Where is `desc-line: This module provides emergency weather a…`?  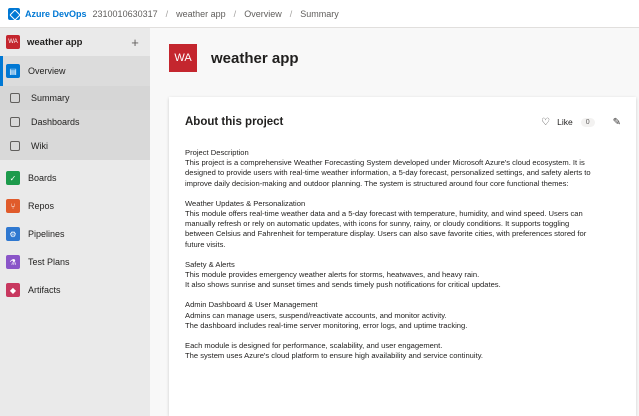 desc-line: This module provides emergency weather a… is located at coordinates (332, 275).